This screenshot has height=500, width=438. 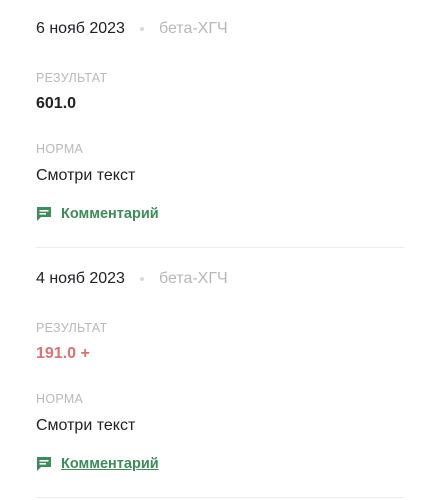 What do you see at coordinates (80, 278) in the screenshot?
I see `entry-date: 4 нояб 2023` at bounding box center [80, 278].